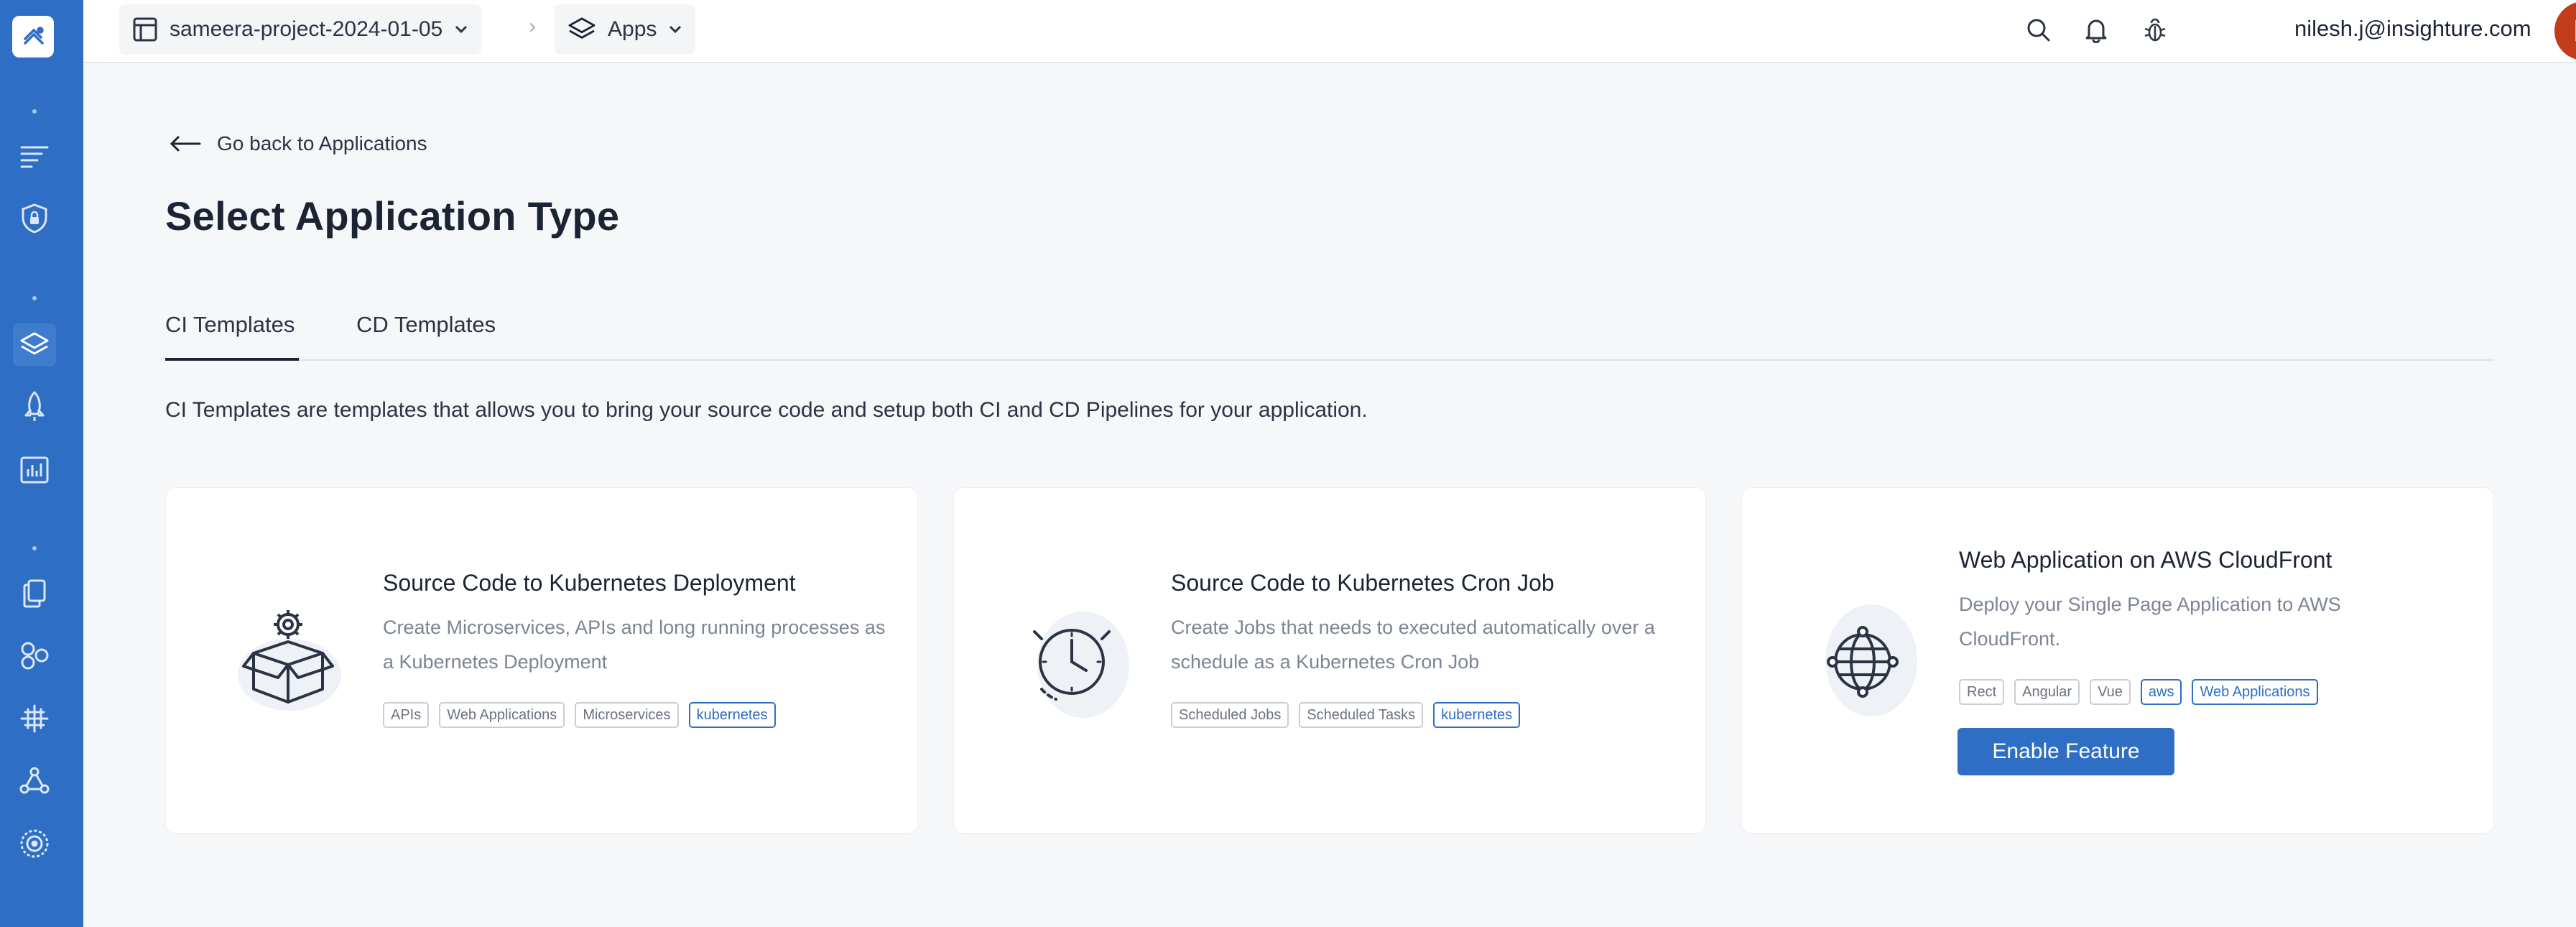  I want to click on arrow-left-icon, so click(185, 144).